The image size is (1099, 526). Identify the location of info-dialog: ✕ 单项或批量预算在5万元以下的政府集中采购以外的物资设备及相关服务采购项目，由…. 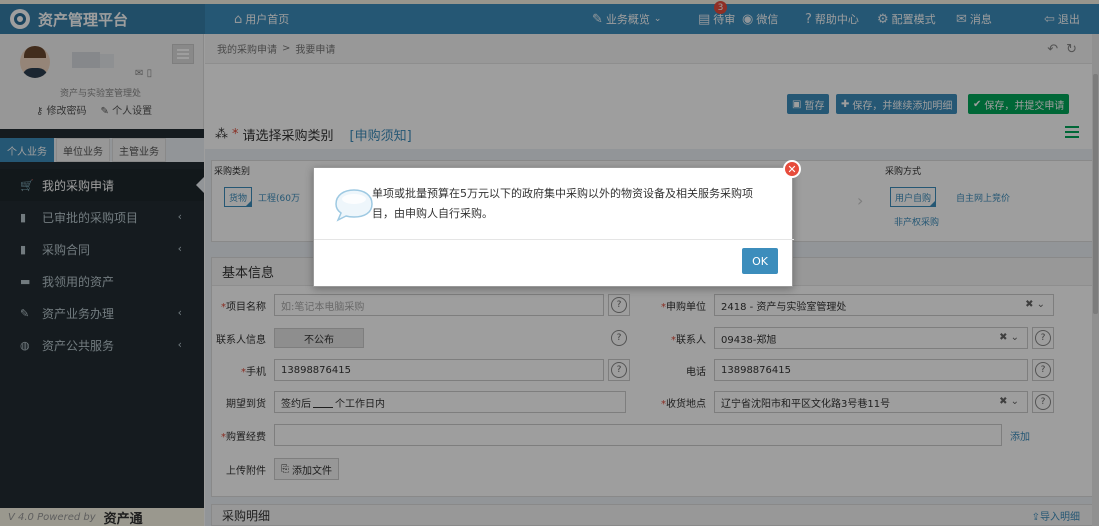
(557, 223).